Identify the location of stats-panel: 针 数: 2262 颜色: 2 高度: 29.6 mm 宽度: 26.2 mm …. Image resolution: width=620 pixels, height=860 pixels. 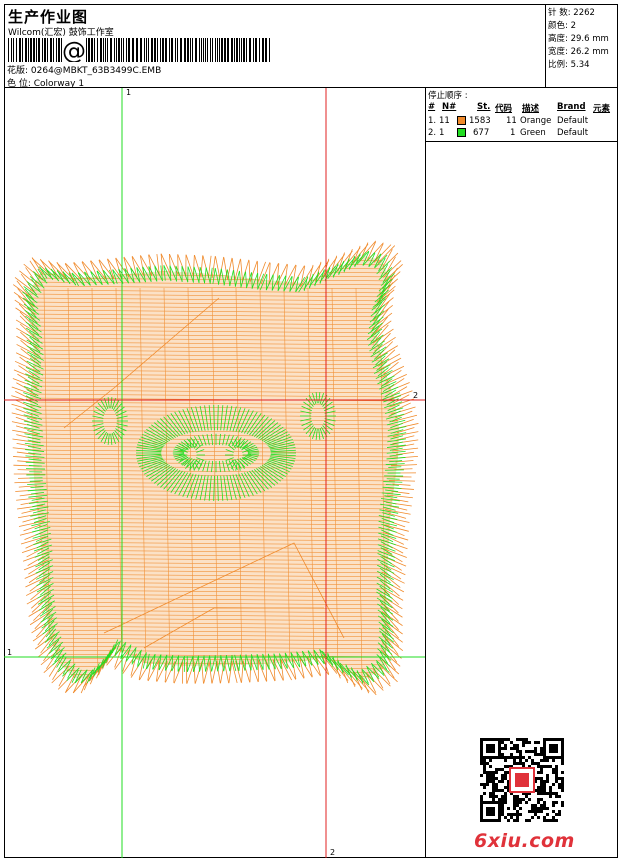
(582, 46).